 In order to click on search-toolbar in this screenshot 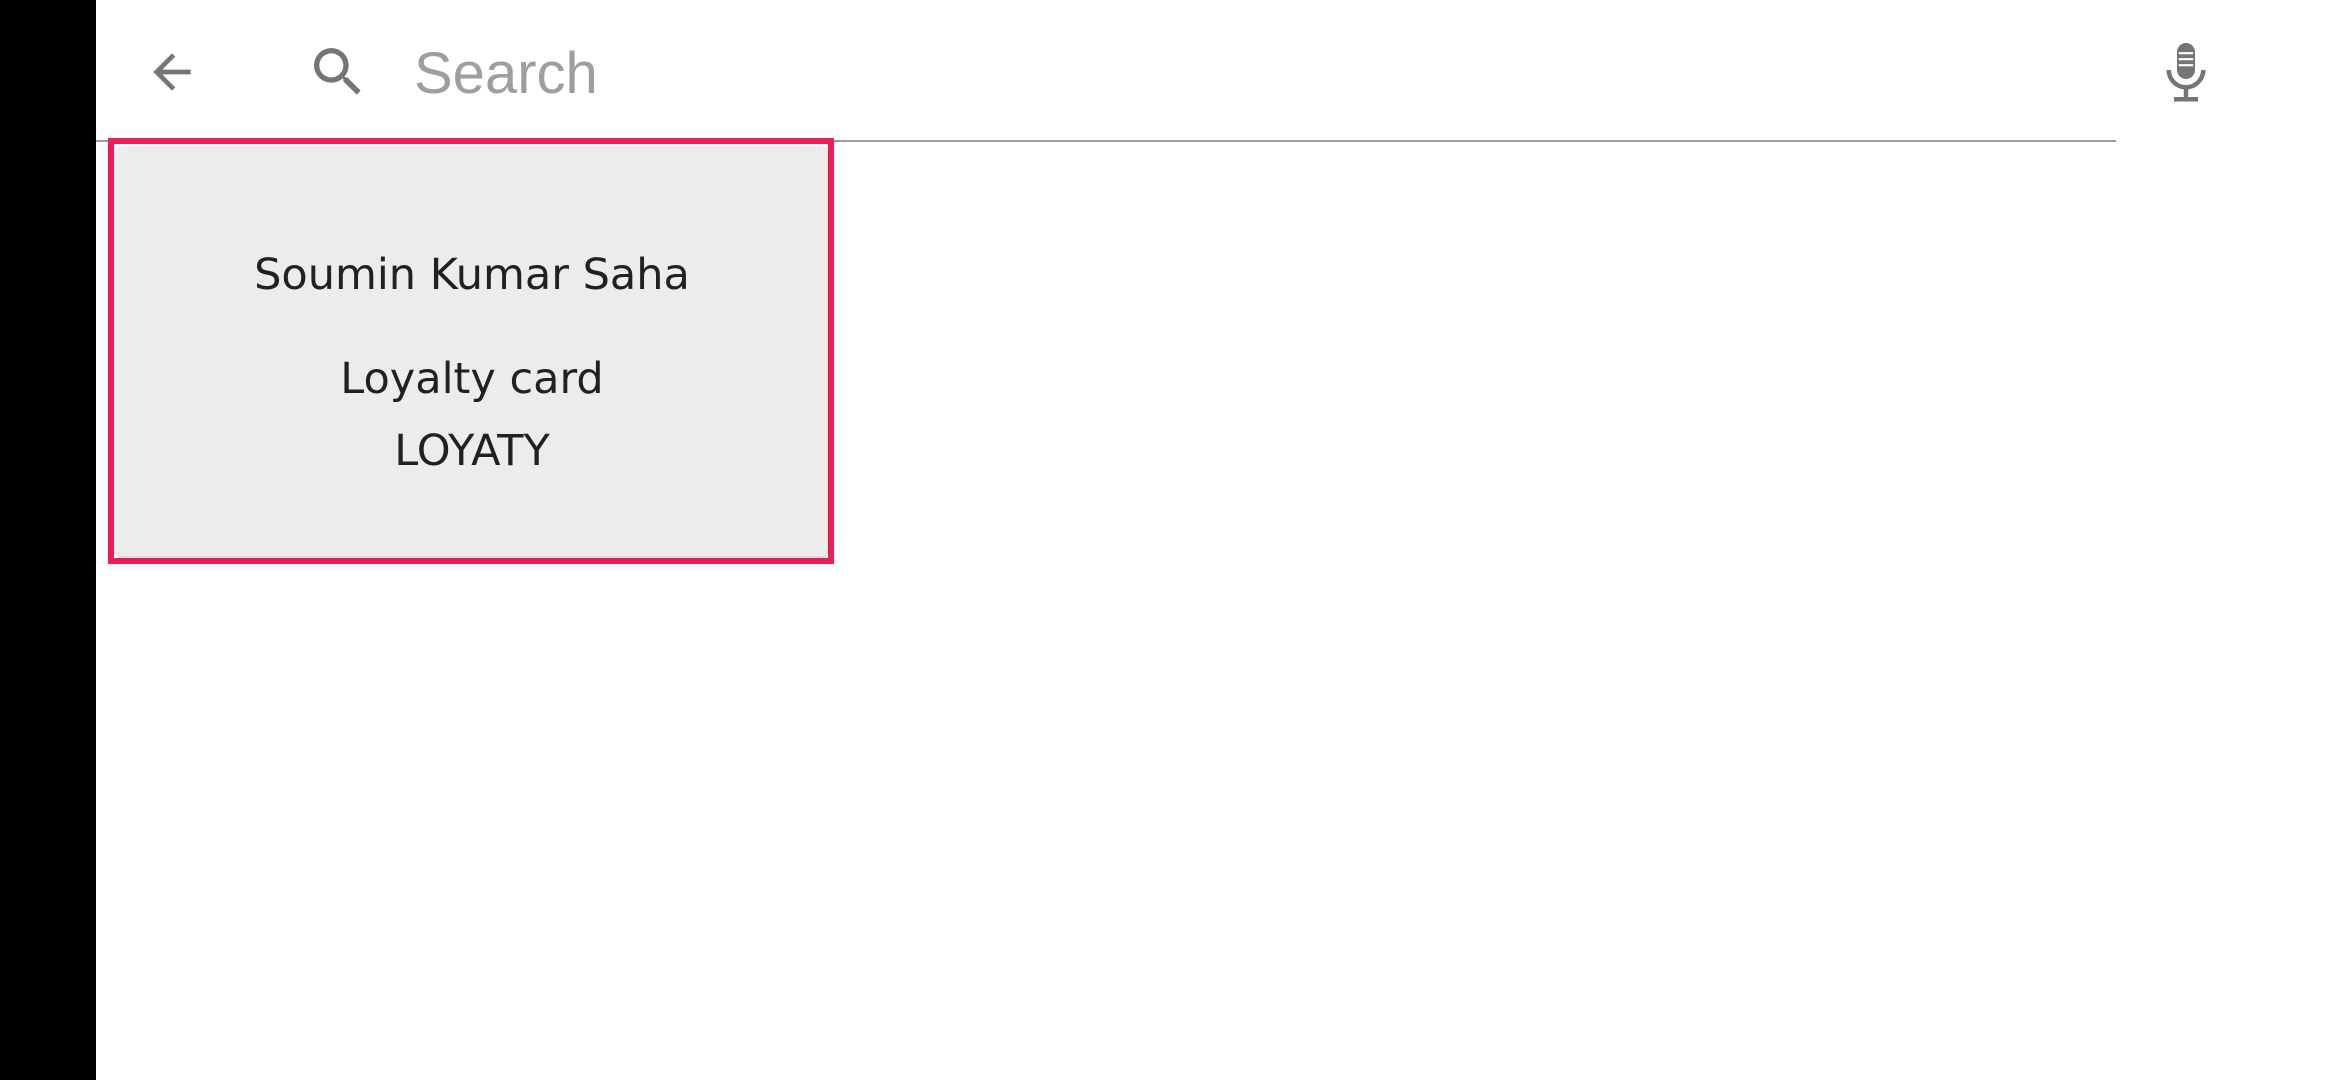, I will do `click(1218, 72)`.